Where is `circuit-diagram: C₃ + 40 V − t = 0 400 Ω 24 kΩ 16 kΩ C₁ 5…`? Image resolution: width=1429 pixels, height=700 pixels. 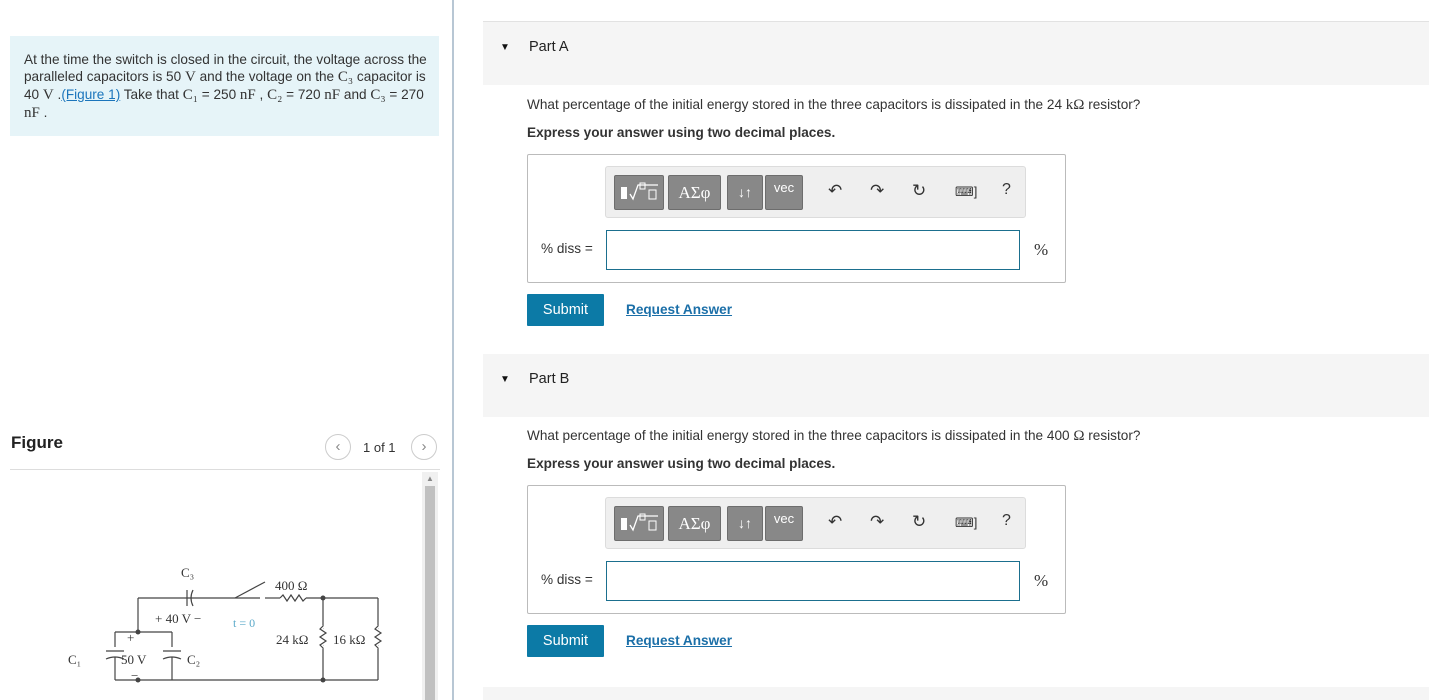 circuit-diagram: C₃ + 40 V − t = 0 400 Ω 24 kΩ 16 kΩ C₁ 5… is located at coordinates (226, 624).